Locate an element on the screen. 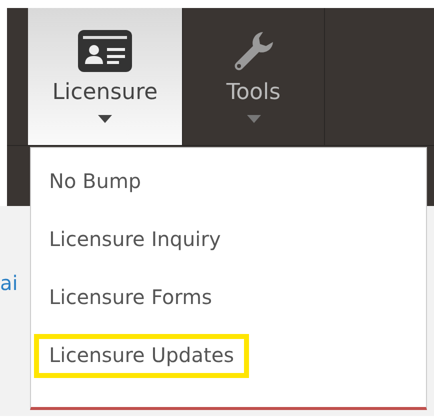 Image resolution: width=434 pixels, height=417 pixels. page-link: ai is located at coordinates (9, 283).